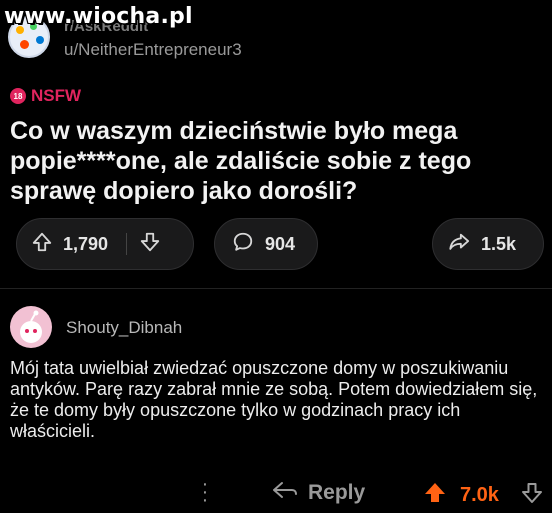  What do you see at coordinates (280, 243) in the screenshot?
I see `comment-count: 904` at bounding box center [280, 243].